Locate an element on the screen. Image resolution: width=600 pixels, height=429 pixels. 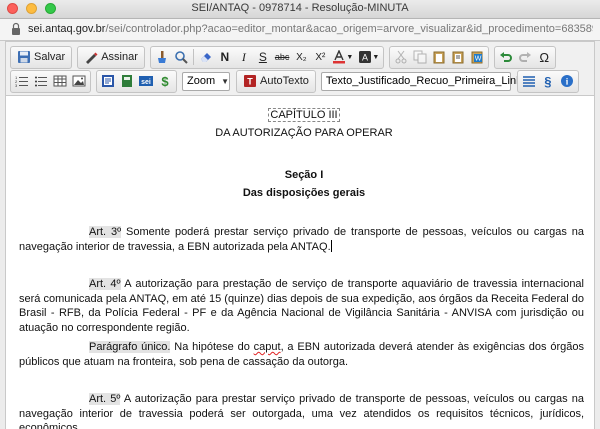
svg-text: W is located at coordinates (478, 59).